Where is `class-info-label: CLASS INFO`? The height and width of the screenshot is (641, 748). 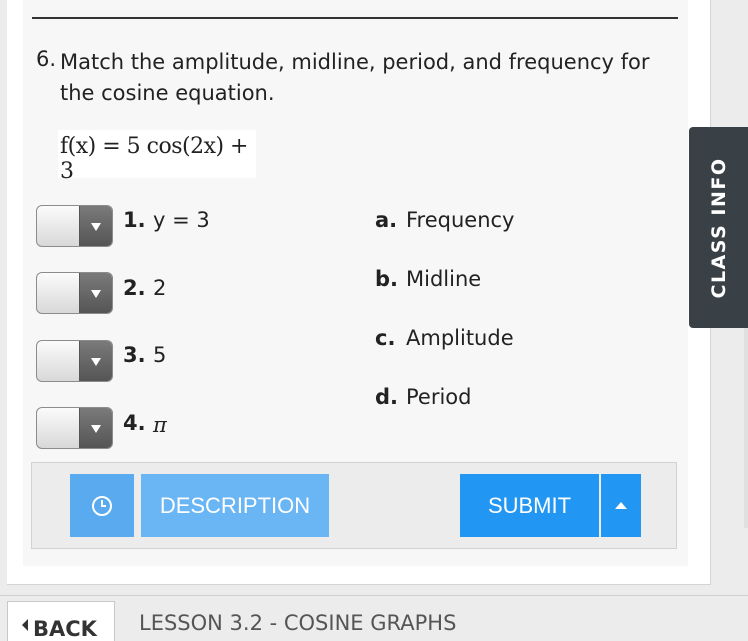
class-info-label: CLASS INFO is located at coordinates (718, 227).